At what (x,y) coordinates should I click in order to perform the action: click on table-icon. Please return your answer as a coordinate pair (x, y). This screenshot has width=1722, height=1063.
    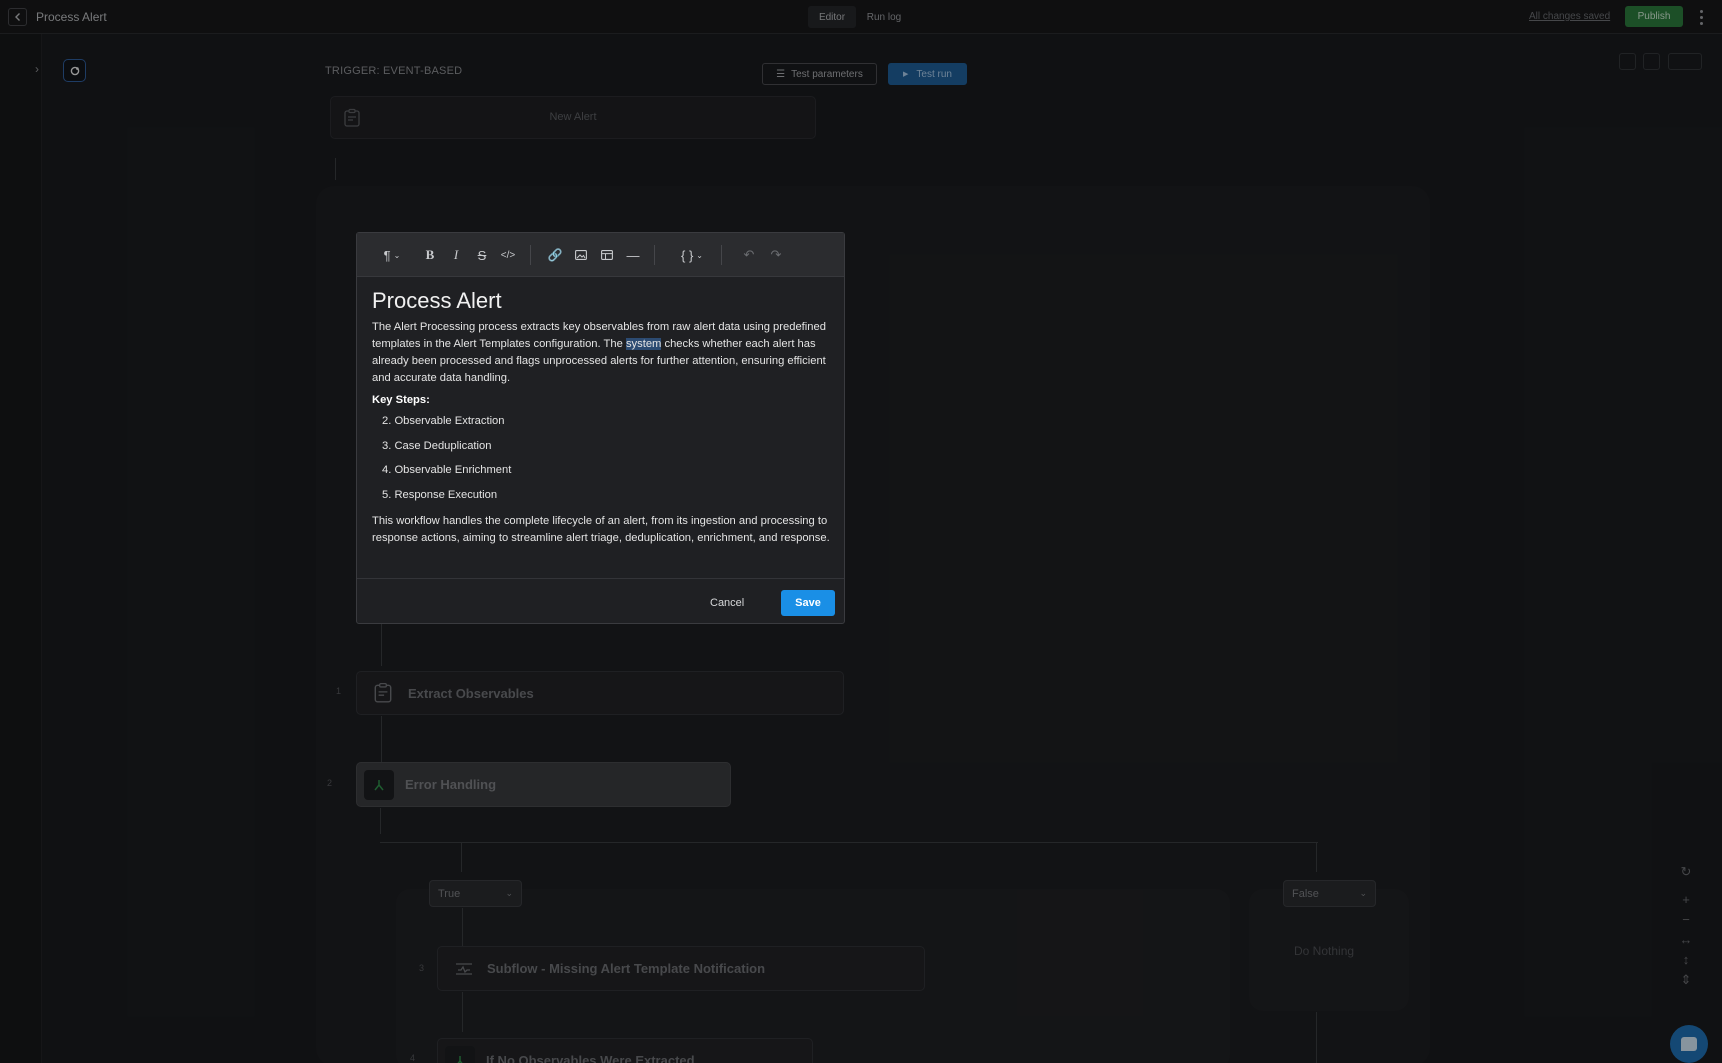
    Looking at the image, I should click on (607, 255).